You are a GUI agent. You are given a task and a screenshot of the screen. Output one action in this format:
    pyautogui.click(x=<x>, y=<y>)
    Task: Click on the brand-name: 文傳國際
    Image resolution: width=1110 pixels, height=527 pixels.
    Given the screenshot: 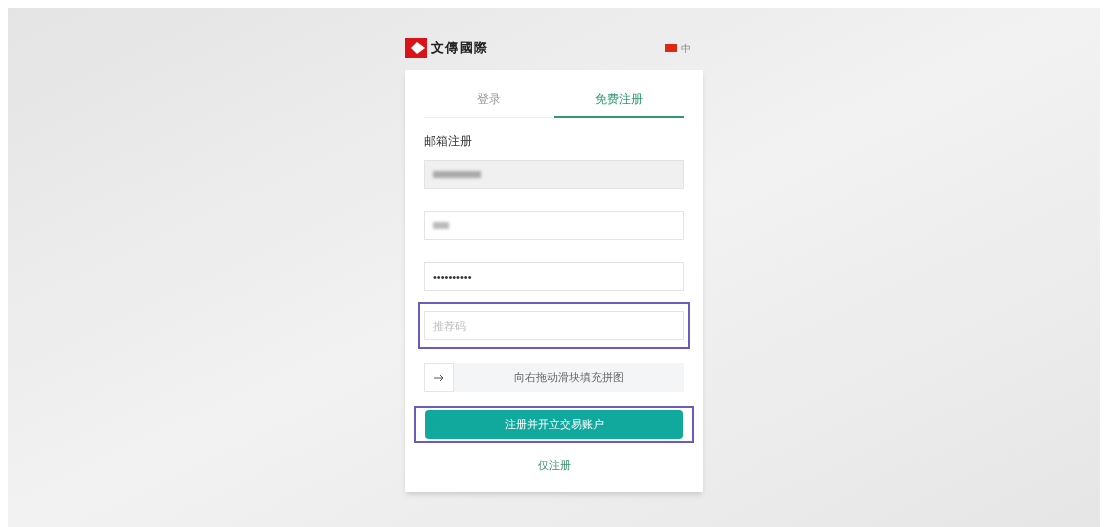 What is the action you would take?
    pyautogui.click(x=460, y=48)
    